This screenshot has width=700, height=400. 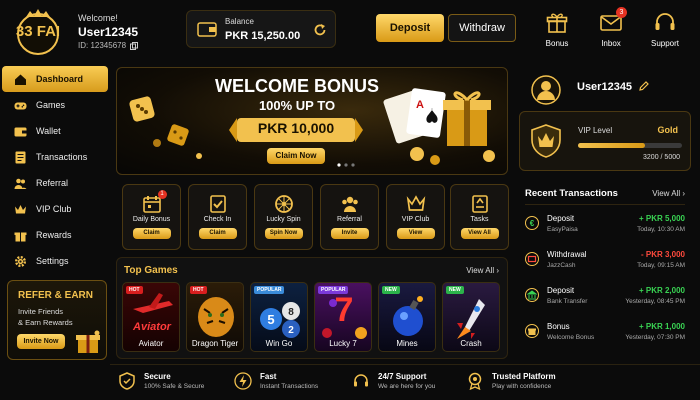 What do you see at coordinates (55, 79) in the screenshot?
I see `sidebar-item-dashboard: Dashboard` at bounding box center [55, 79].